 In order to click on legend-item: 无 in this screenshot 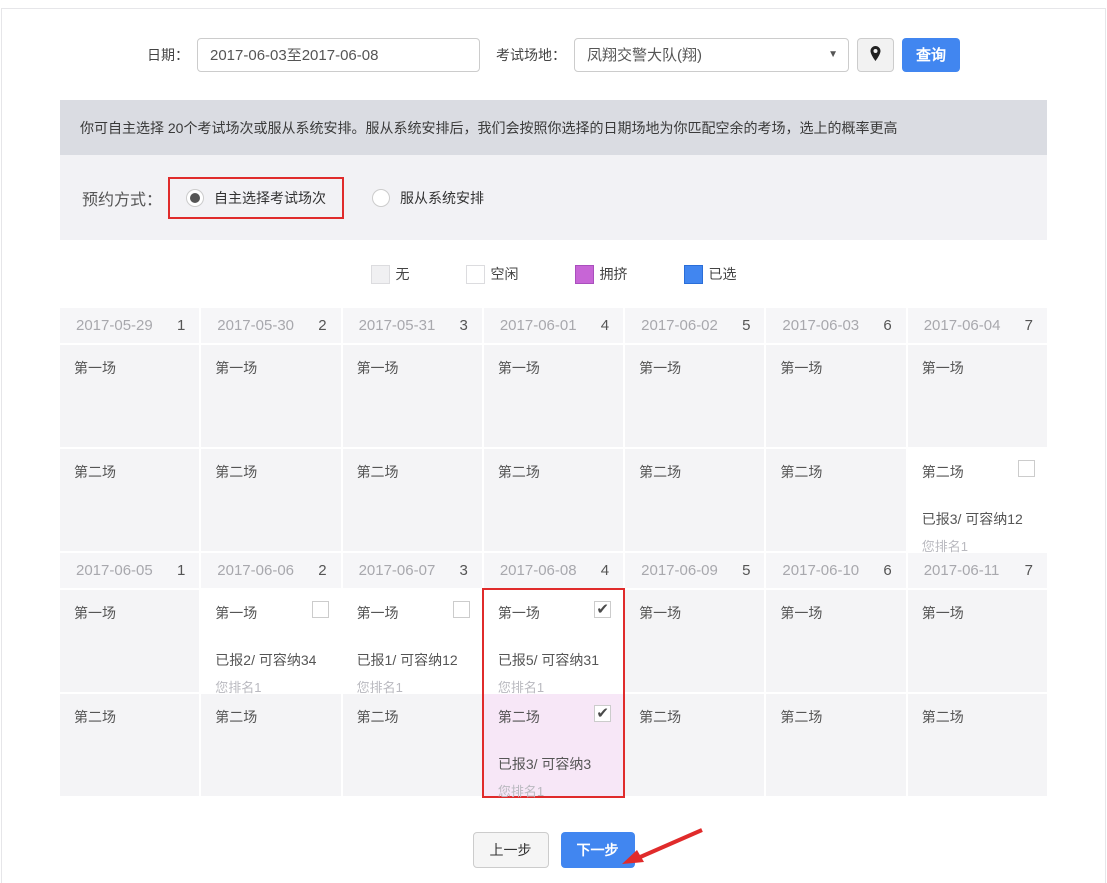, I will do `click(390, 274)`.